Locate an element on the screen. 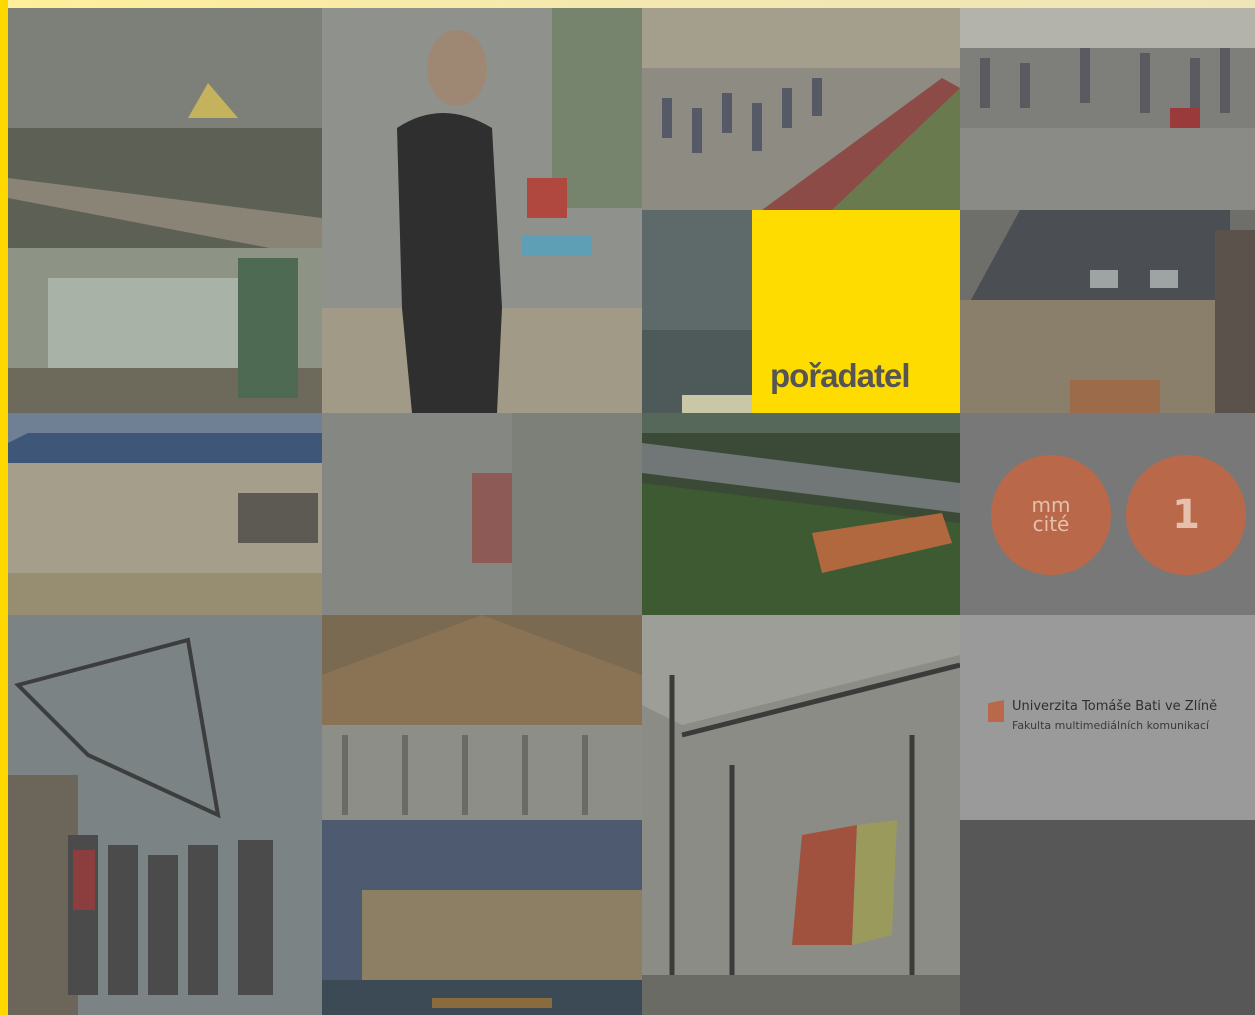  photo-steel-canopy is located at coordinates (801, 815).